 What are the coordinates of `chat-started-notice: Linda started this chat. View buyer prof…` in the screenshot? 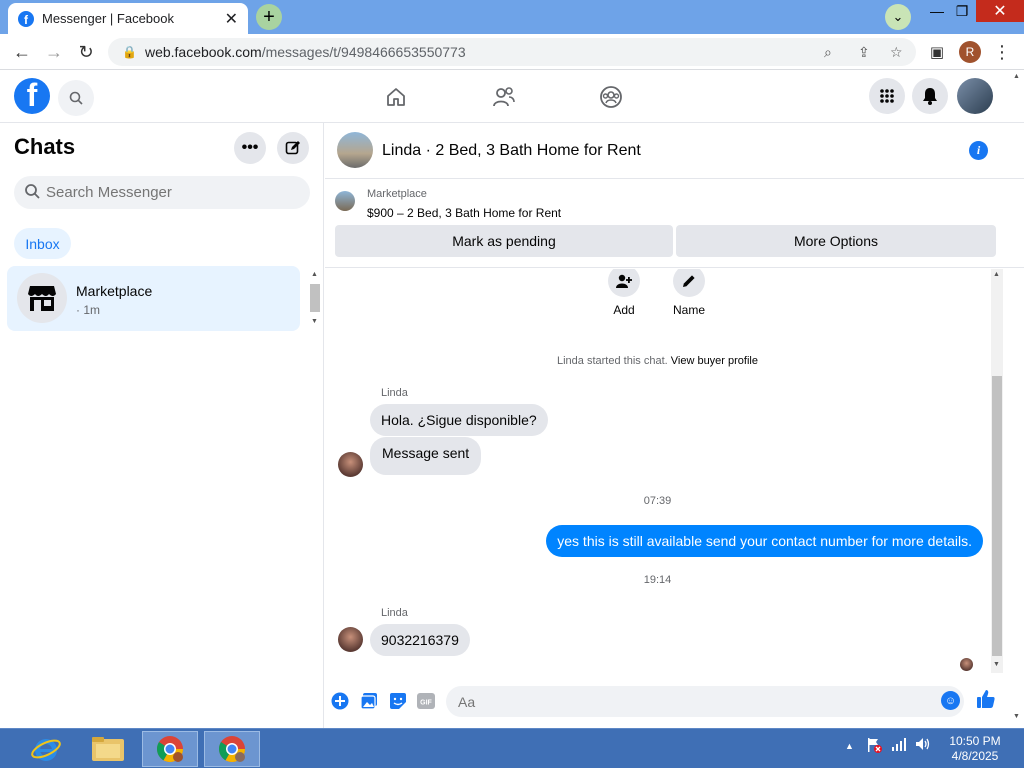 It's located at (657, 361).